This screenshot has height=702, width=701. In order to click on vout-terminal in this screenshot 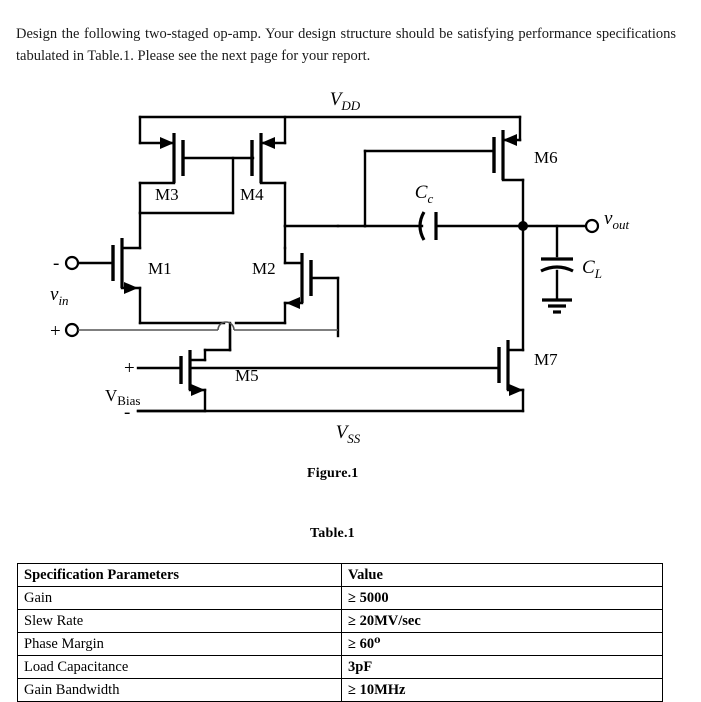, I will do `click(592, 226)`.